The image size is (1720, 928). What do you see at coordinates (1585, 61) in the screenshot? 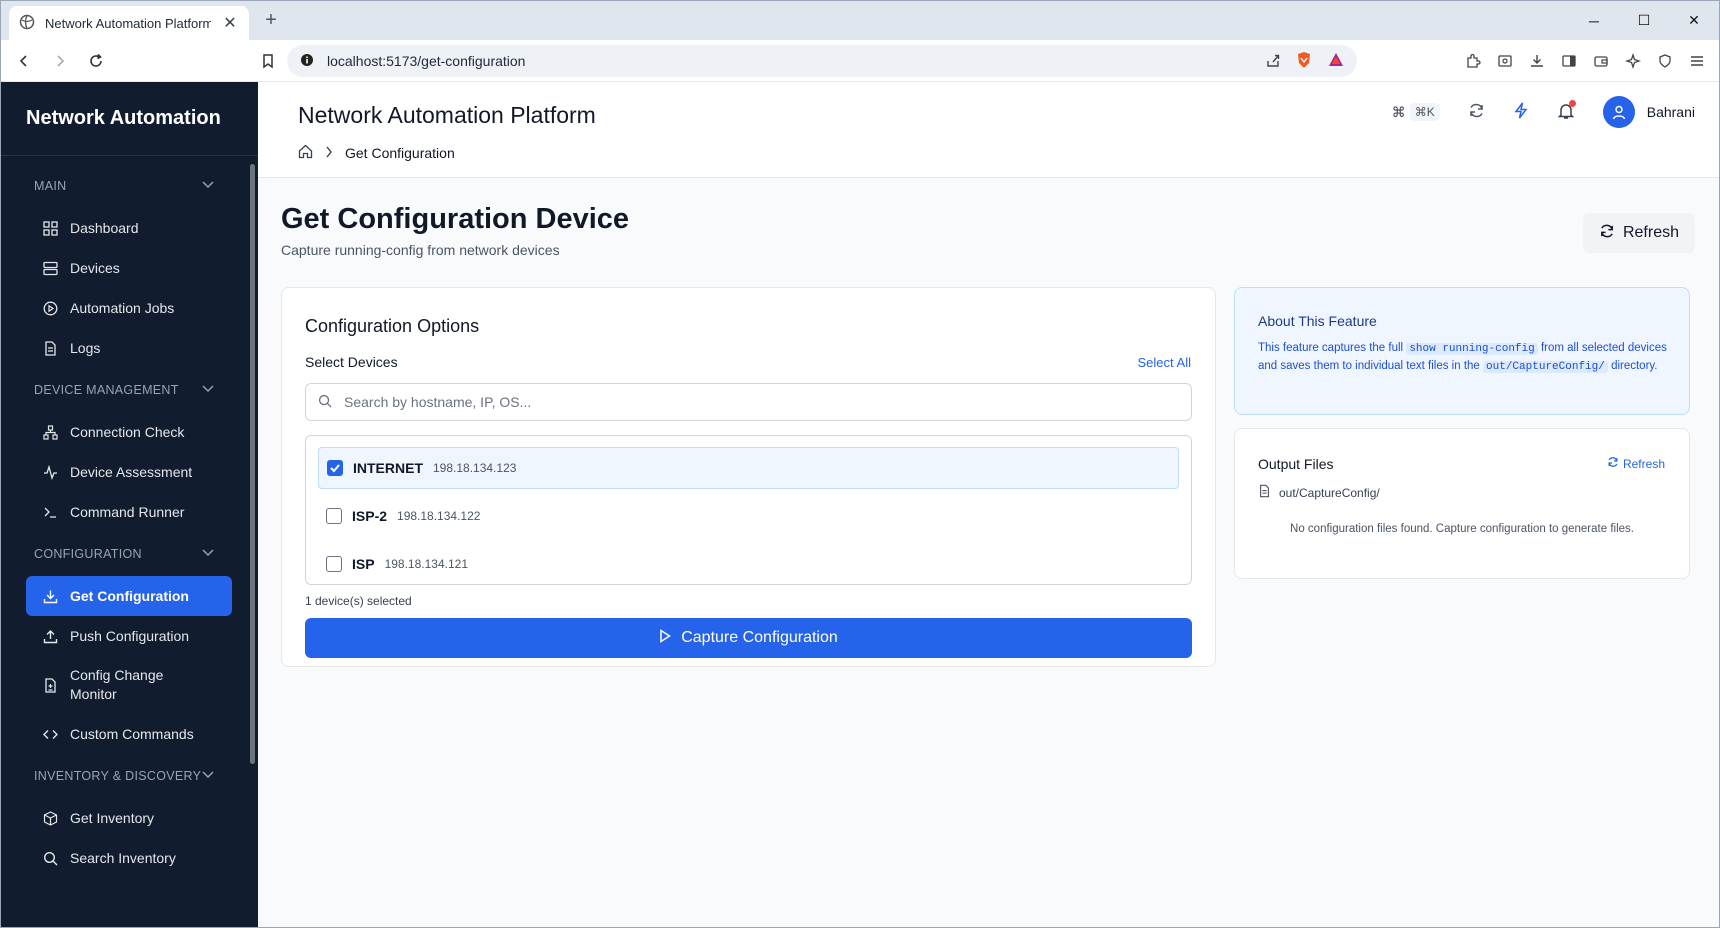
I see `extensions-area` at bounding box center [1585, 61].